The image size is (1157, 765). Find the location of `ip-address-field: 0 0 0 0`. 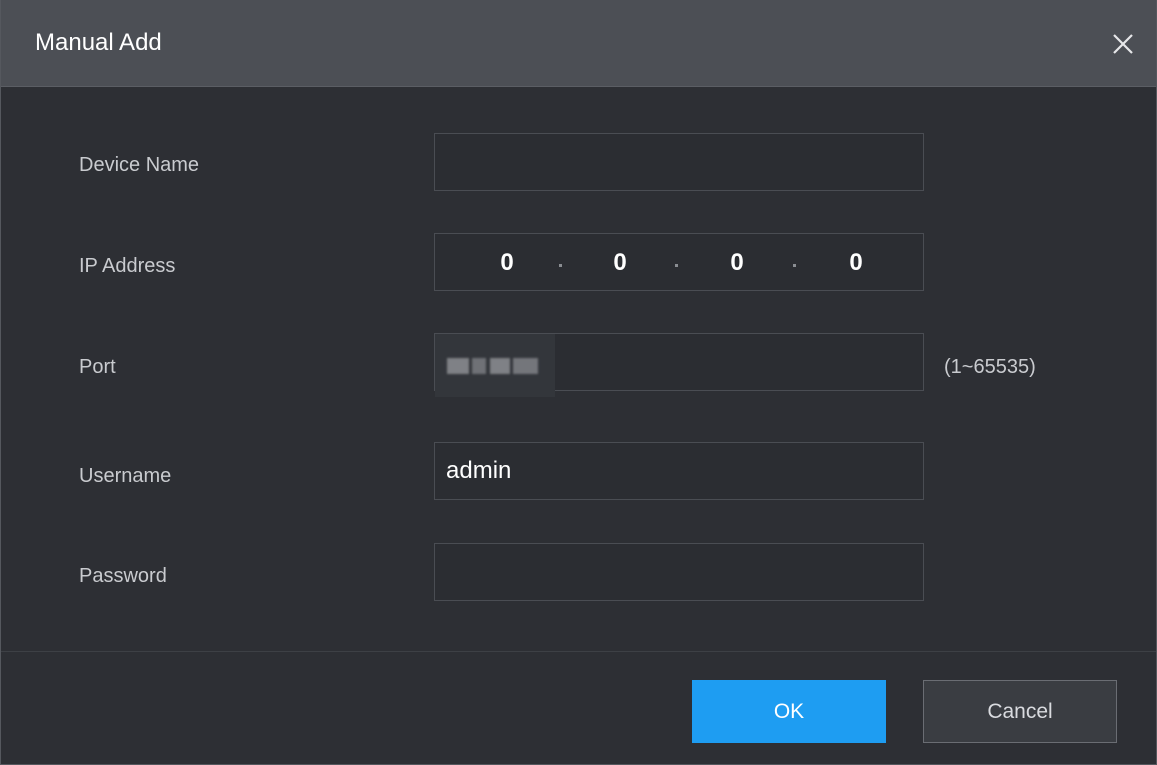

ip-address-field: 0 0 0 0 is located at coordinates (679, 262).